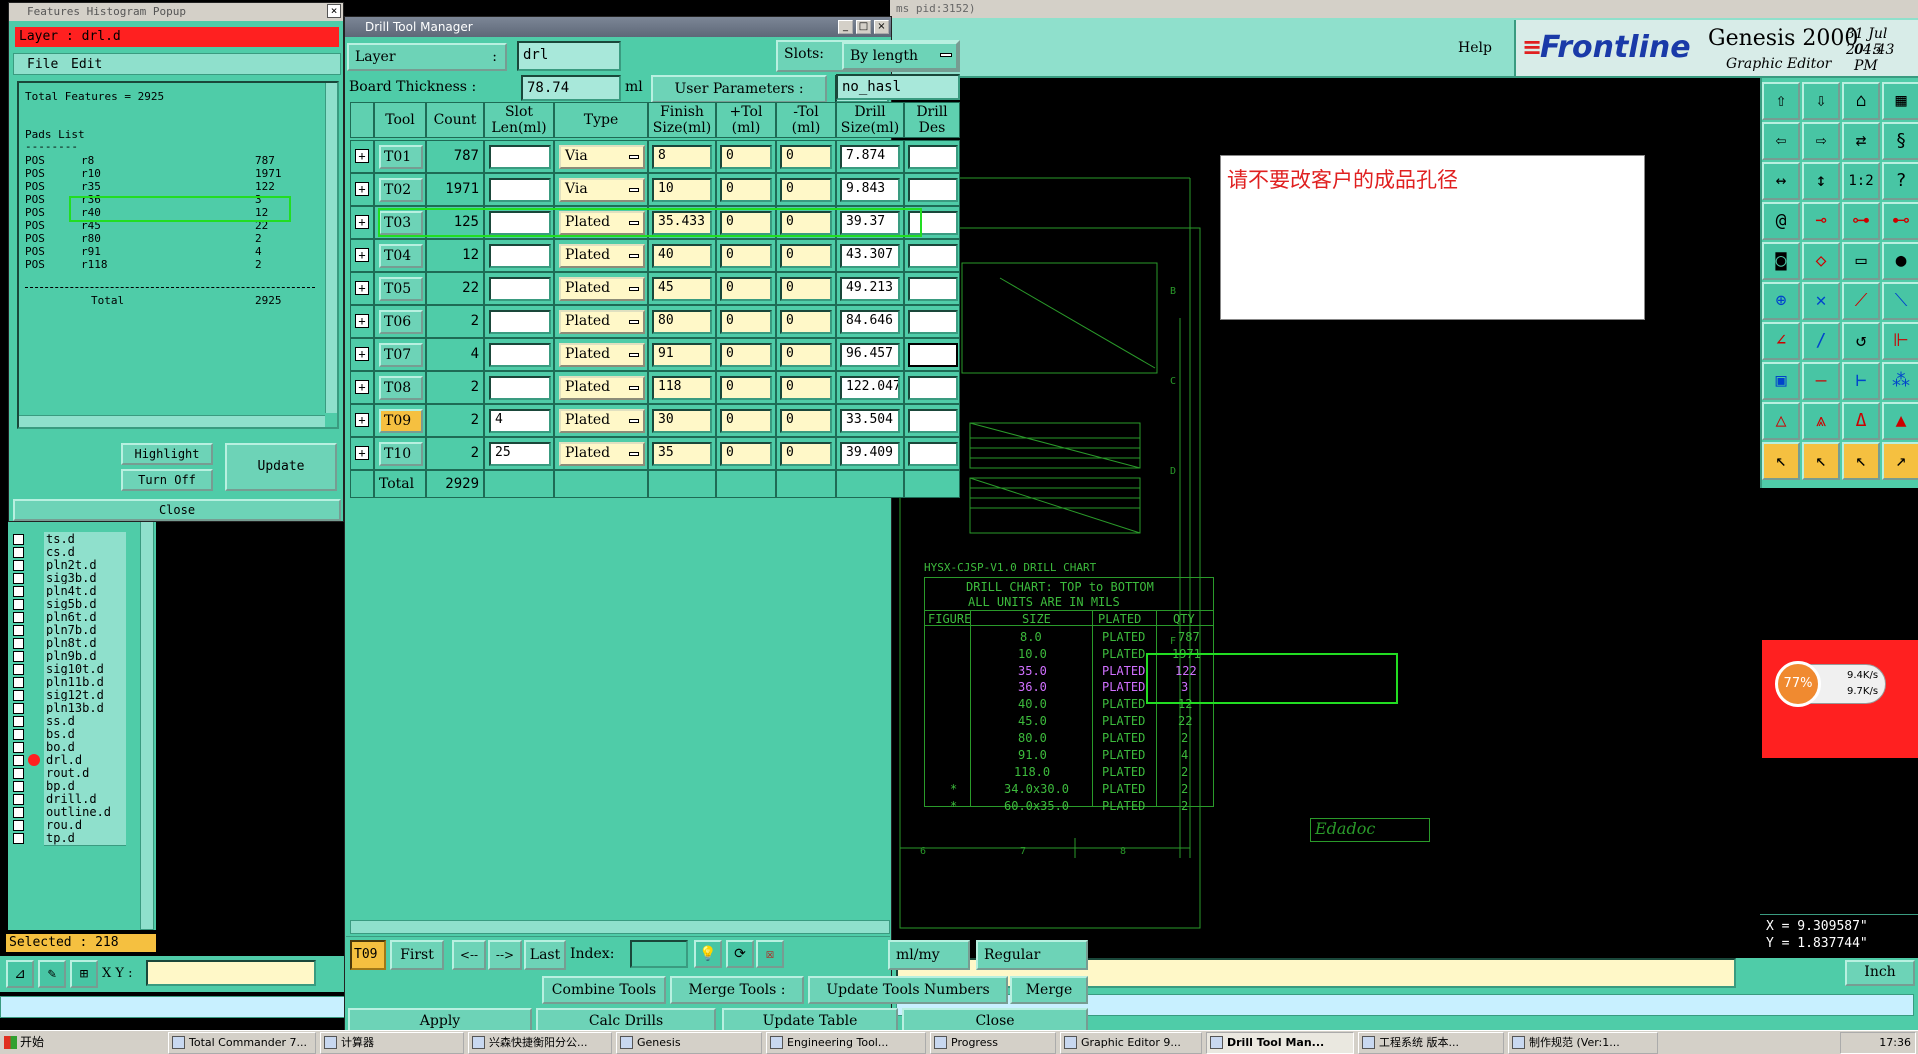  What do you see at coordinates (1900, 421) in the screenshot?
I see `triangle-b-icon: ▲` at bounding box center [1900, 421].